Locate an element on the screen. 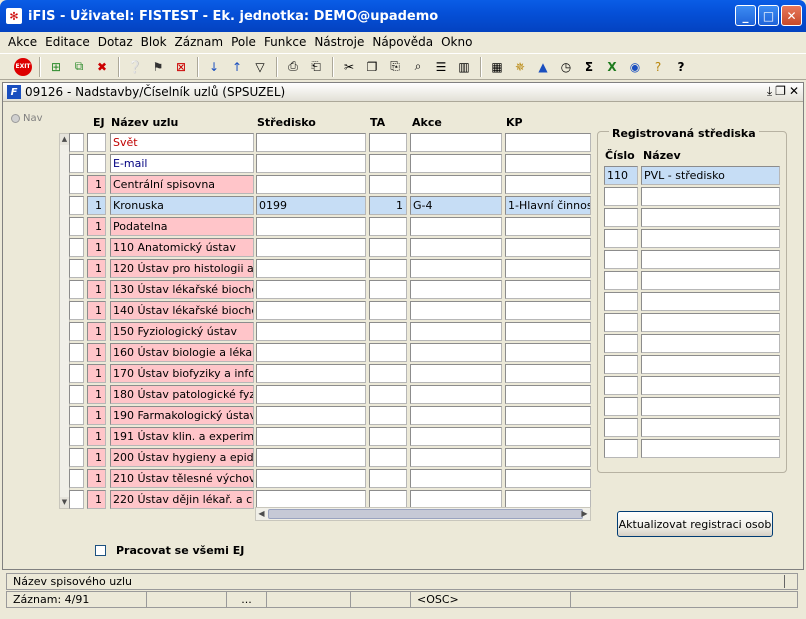  cell-name: 191 Ústav klin. a experimentá is located at coordinates (182, 436).